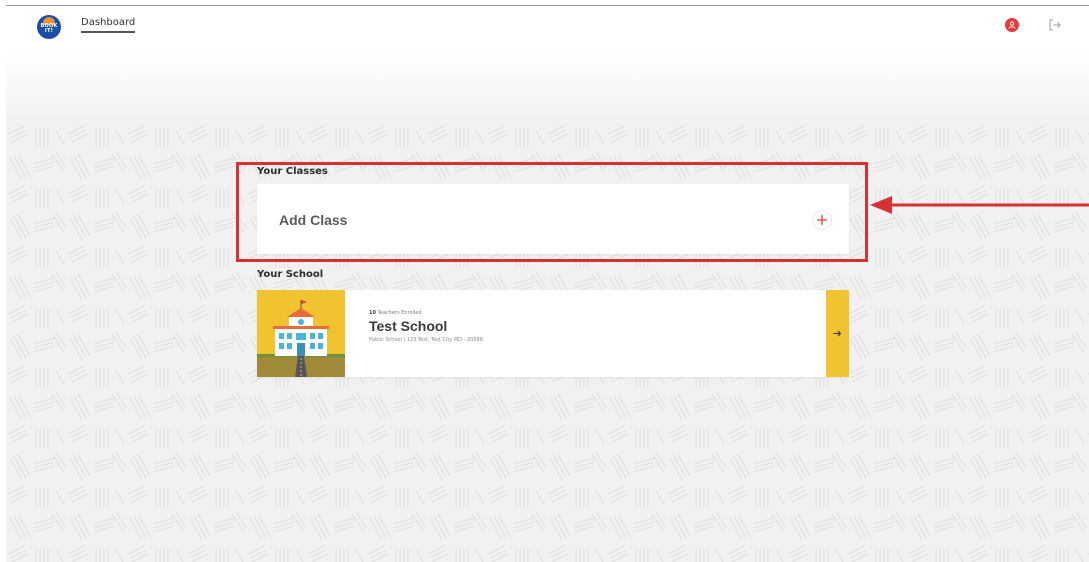 The image size is (1089, 562). I want to click on annotation-arrow-icon, so click(979, 205).